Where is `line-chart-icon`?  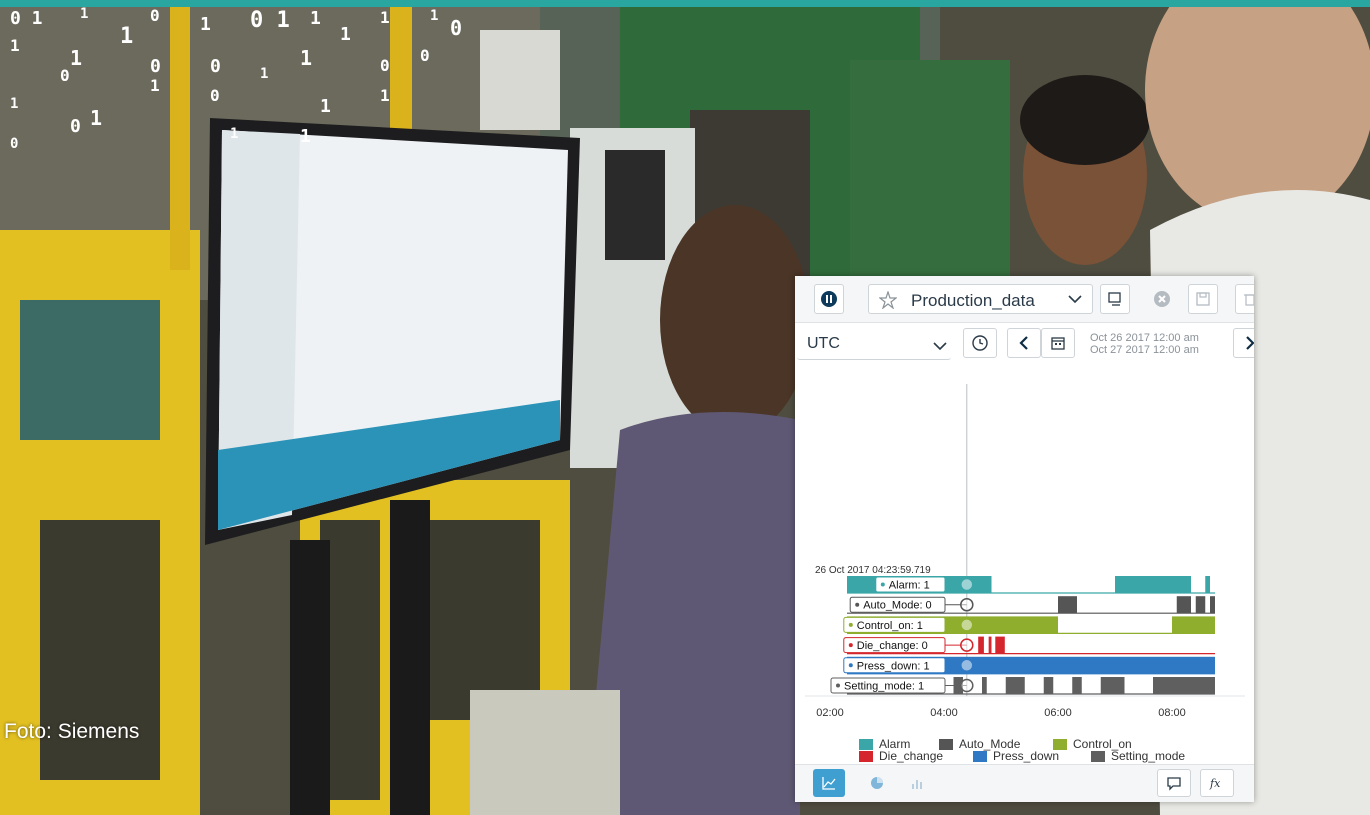
line-chart-icon is located at coordinates (829, 783).